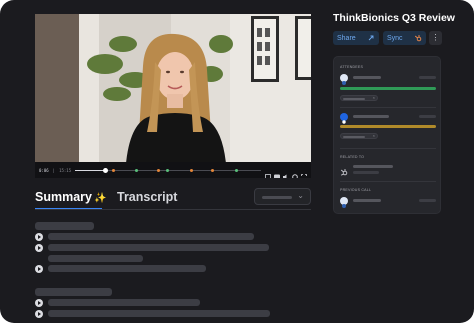 The image size is (474, 323). What do you see at coordinates (427, 200) in the screenshot?
I see `previous-call-meta` at bounding box center [427, 200].